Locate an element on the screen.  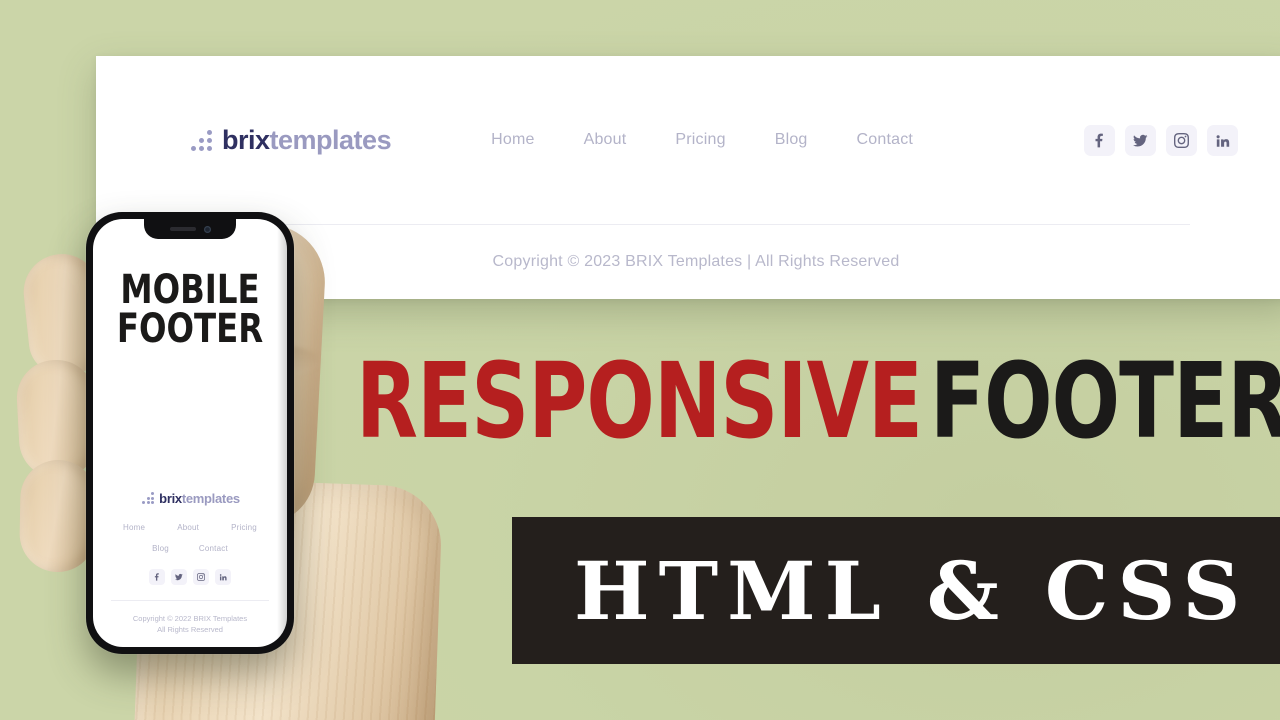
brand-logo: brixtemplates is located at coordinates (289, 140).